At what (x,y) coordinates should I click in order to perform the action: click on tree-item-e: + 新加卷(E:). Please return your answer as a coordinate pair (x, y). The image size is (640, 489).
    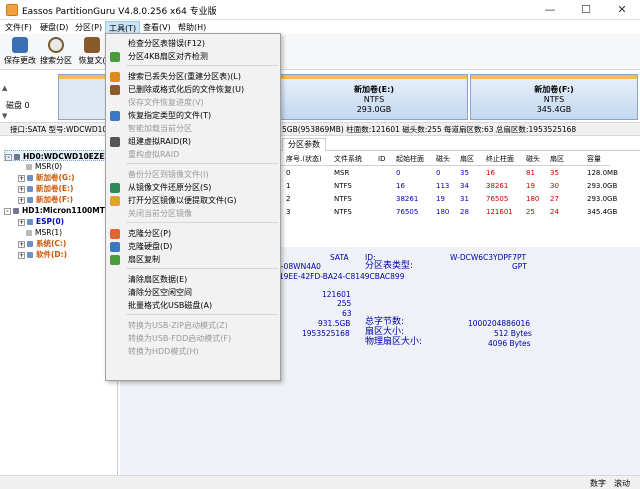
    Looking at the image, I should click on (45, 188).